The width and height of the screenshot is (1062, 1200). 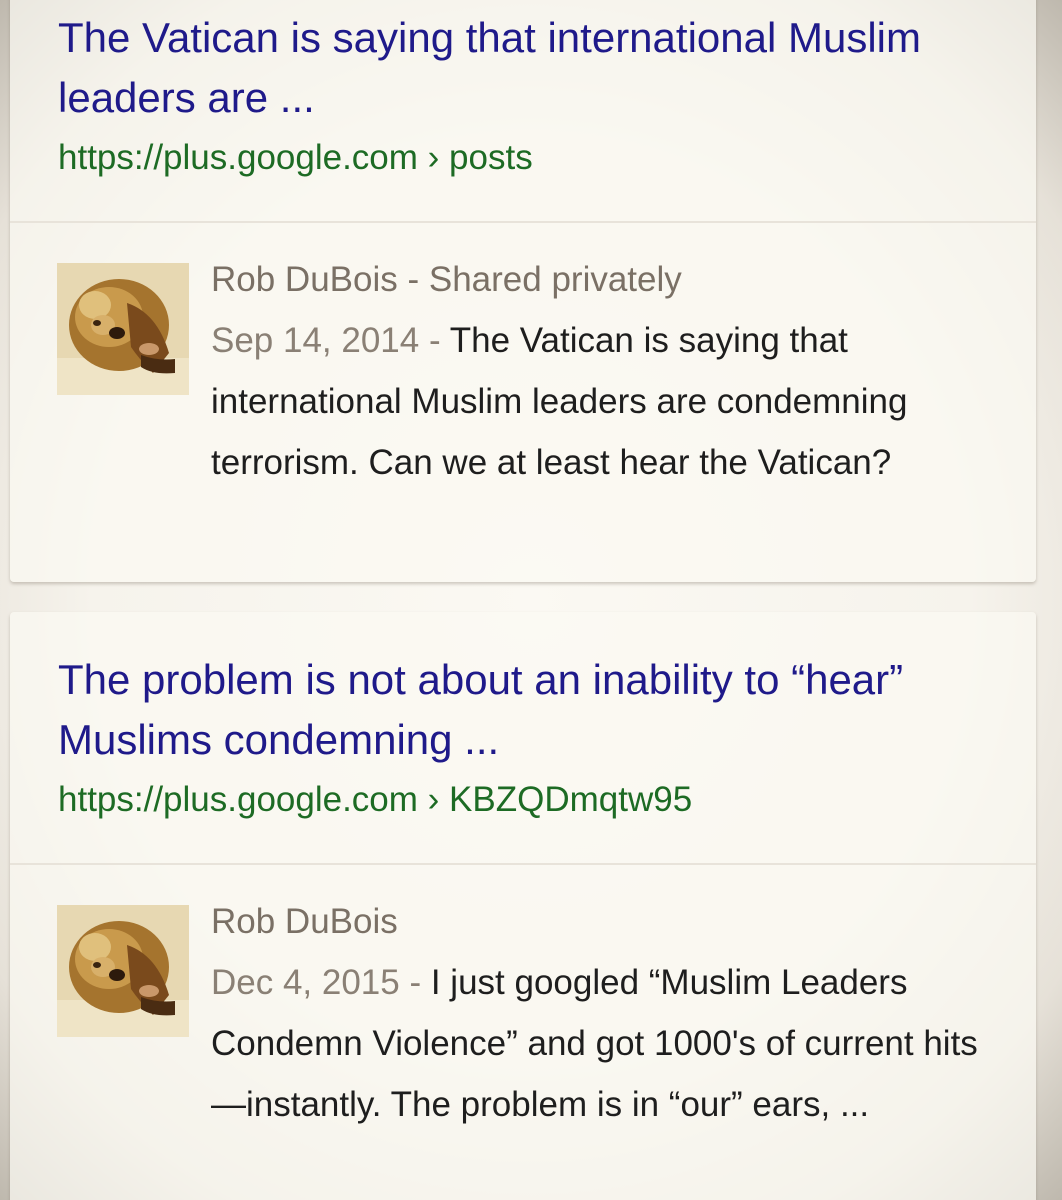 What do you see at coordinates (321, 982) in the screenshot?
I see `result-date: Dec 4, 2015 -` at bounding box center [321, 982].